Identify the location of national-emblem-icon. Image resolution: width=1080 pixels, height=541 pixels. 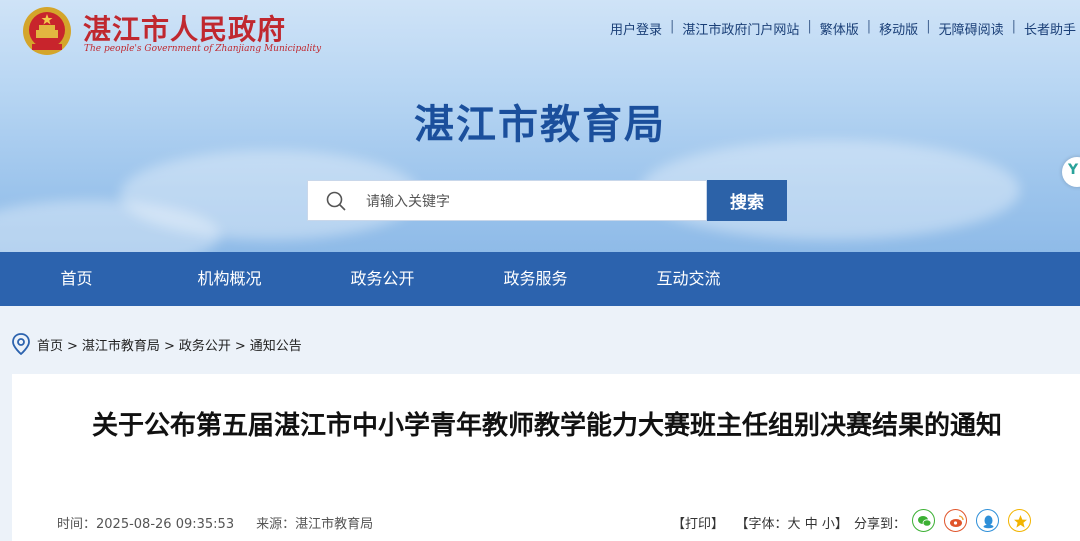
(47, 31).